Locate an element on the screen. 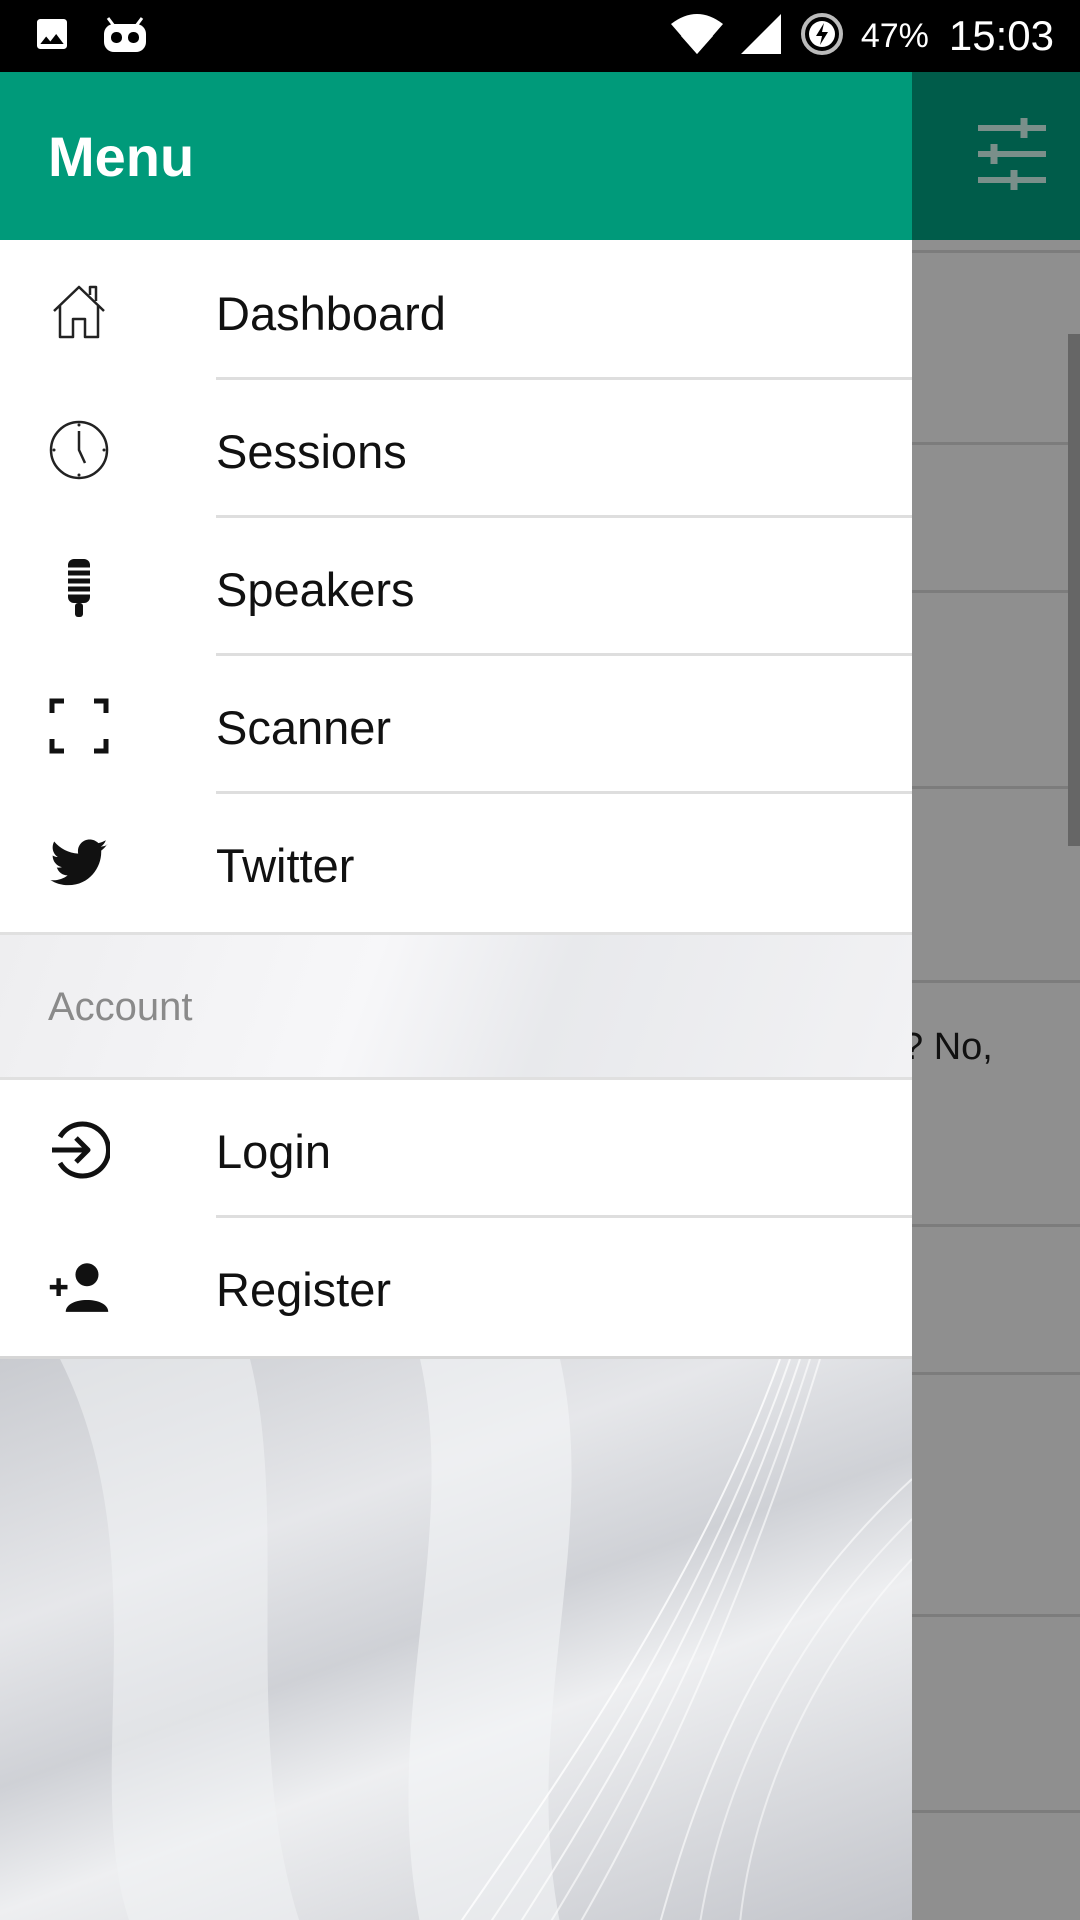  nav-item-label: Register is located at coordinates (304, 1289).